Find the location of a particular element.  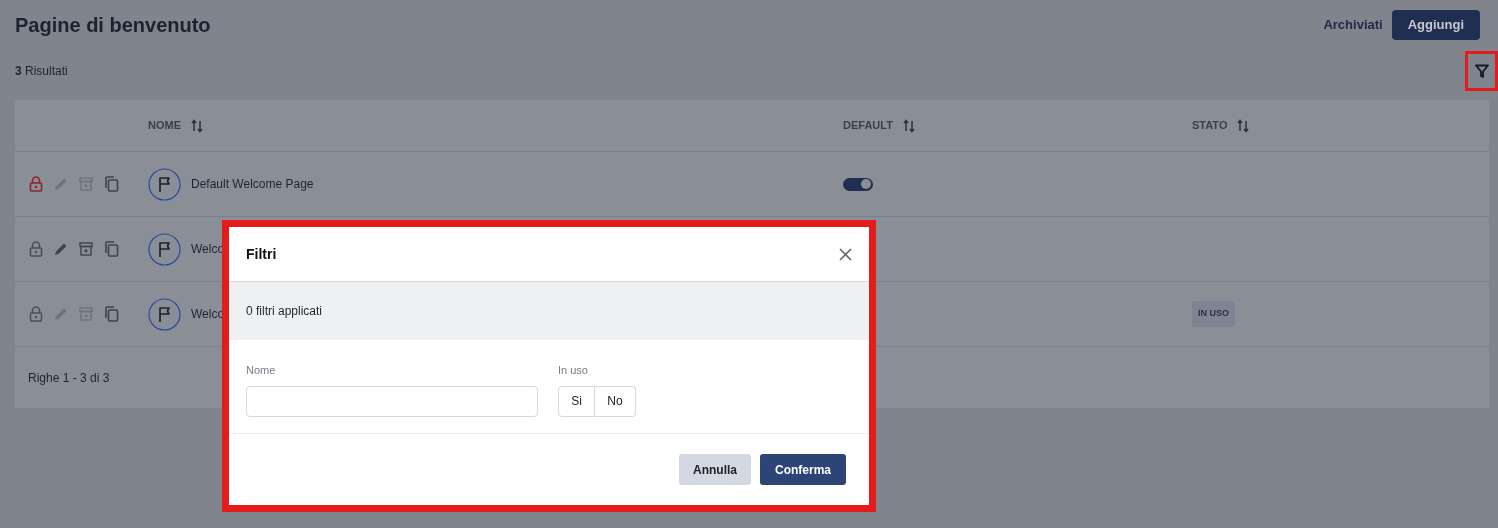

confirm-button: Conferma is located at coordinates (803, 469).